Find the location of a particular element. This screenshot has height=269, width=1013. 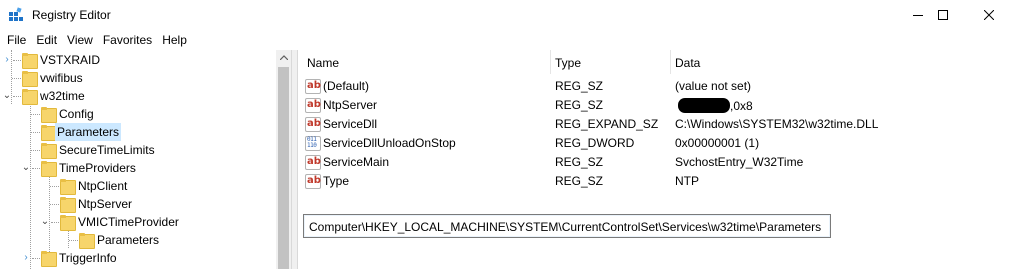

tree-item-label: TimeProviders is located at coordinates (97, 168).